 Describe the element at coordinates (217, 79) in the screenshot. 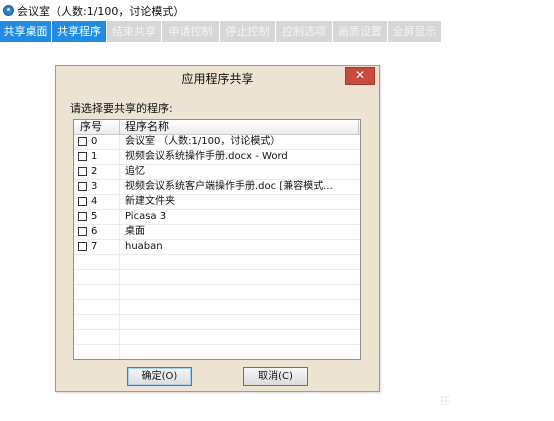

I see `dialog-title: 应用程序共享` at that location.